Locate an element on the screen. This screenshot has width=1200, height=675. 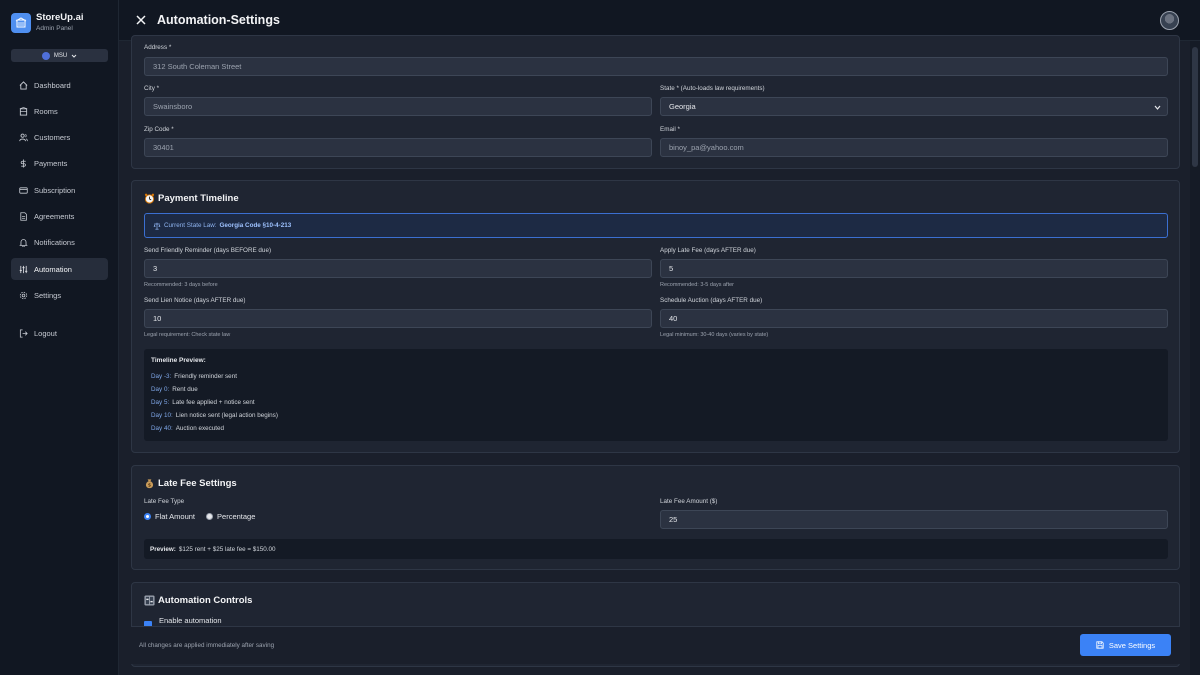
timeline-preview-title: Timeline Preview: is located at coordinates (178, 360).